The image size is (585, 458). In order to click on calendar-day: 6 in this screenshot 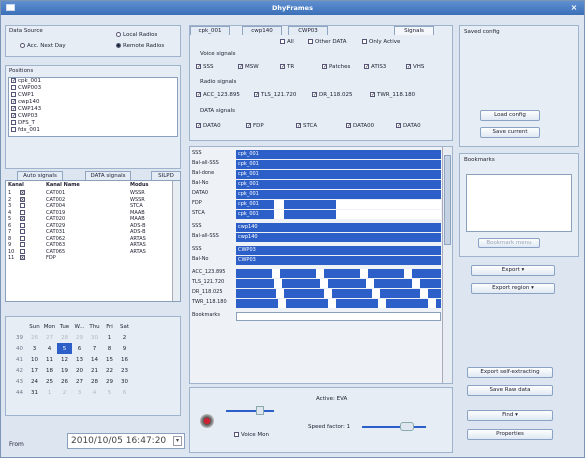, I will do `click(124, 392)`.